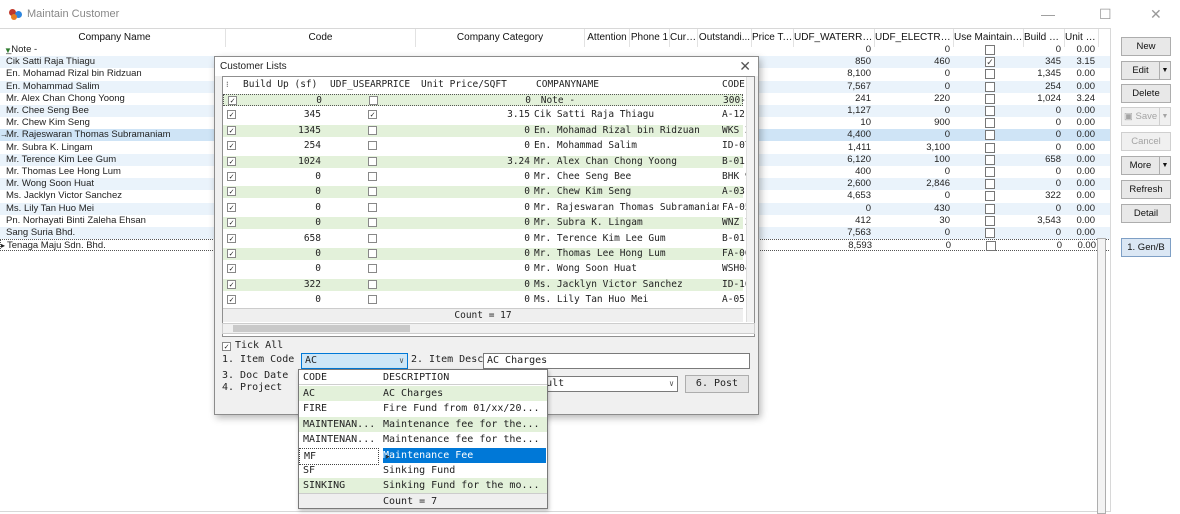  I want to click on refresh-button: Refresh, so click(1146, 189).